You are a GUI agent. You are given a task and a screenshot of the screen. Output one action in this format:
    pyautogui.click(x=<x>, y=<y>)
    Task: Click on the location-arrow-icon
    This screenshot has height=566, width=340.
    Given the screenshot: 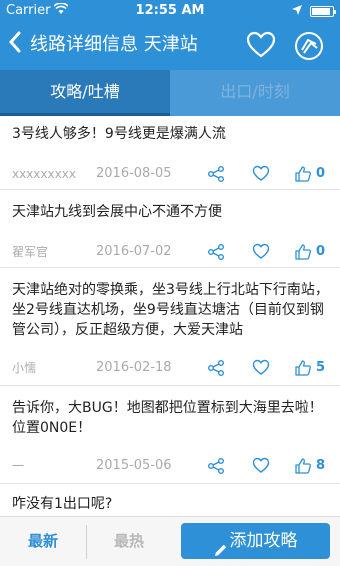 What is the action you would take?
    pyautogui.click(x=297, y=11)
    